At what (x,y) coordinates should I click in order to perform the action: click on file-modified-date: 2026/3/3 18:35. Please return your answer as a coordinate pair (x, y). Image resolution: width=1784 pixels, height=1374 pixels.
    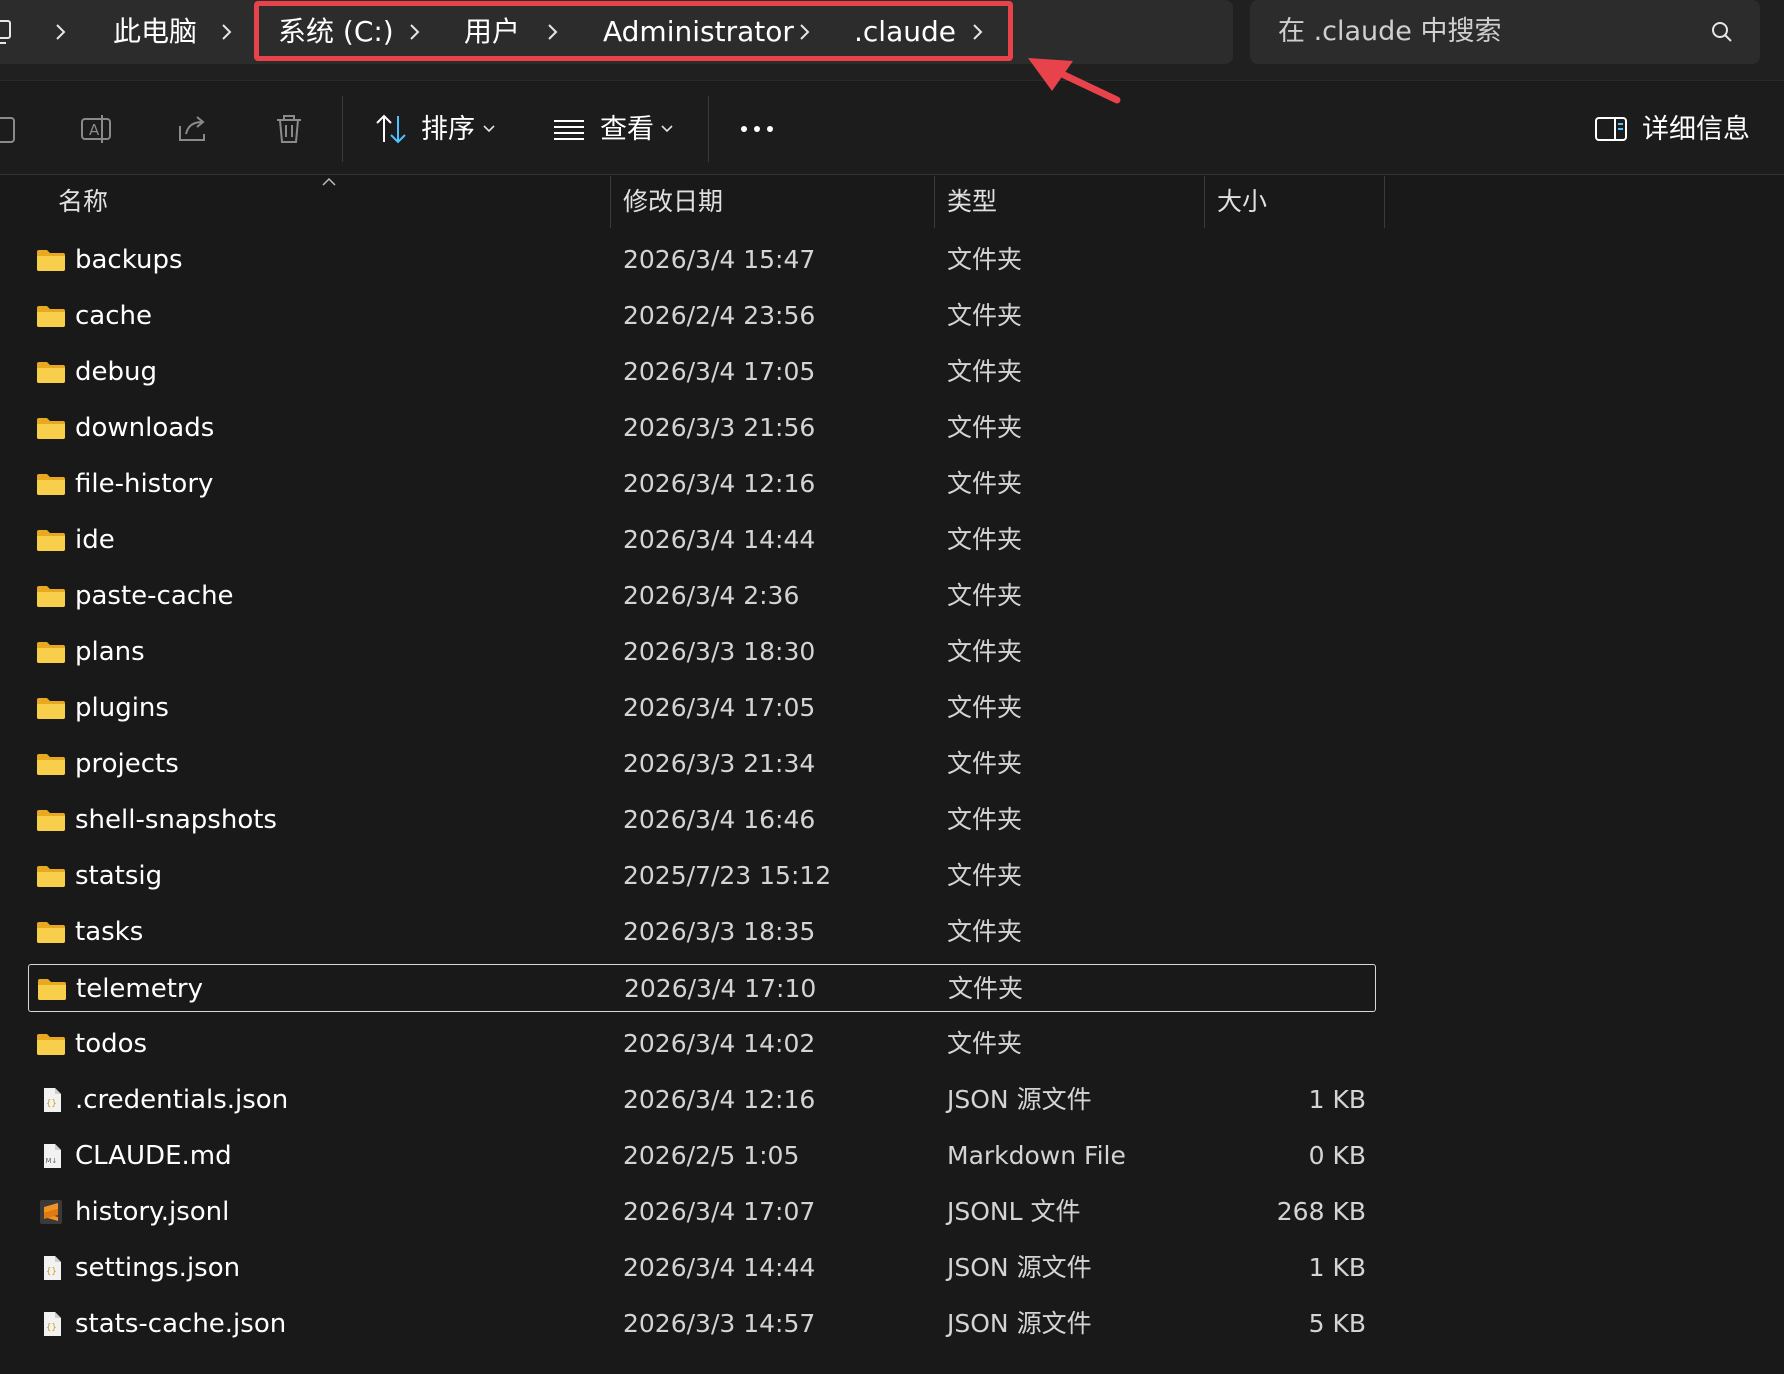
    Looking at the image, I should click on (719, 931).